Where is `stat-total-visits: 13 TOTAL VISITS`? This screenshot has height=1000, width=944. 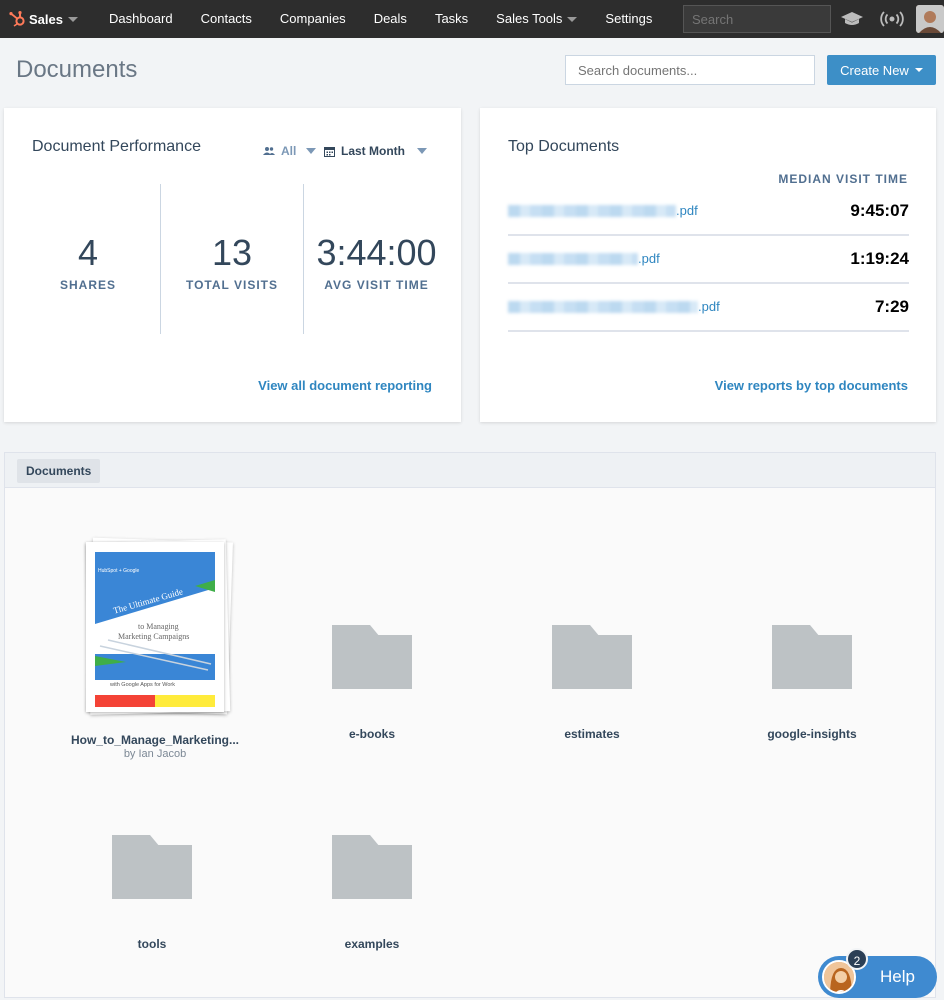
stat-total-visits: 13 TOTAL VISITS is located at coordinates (232, 259).